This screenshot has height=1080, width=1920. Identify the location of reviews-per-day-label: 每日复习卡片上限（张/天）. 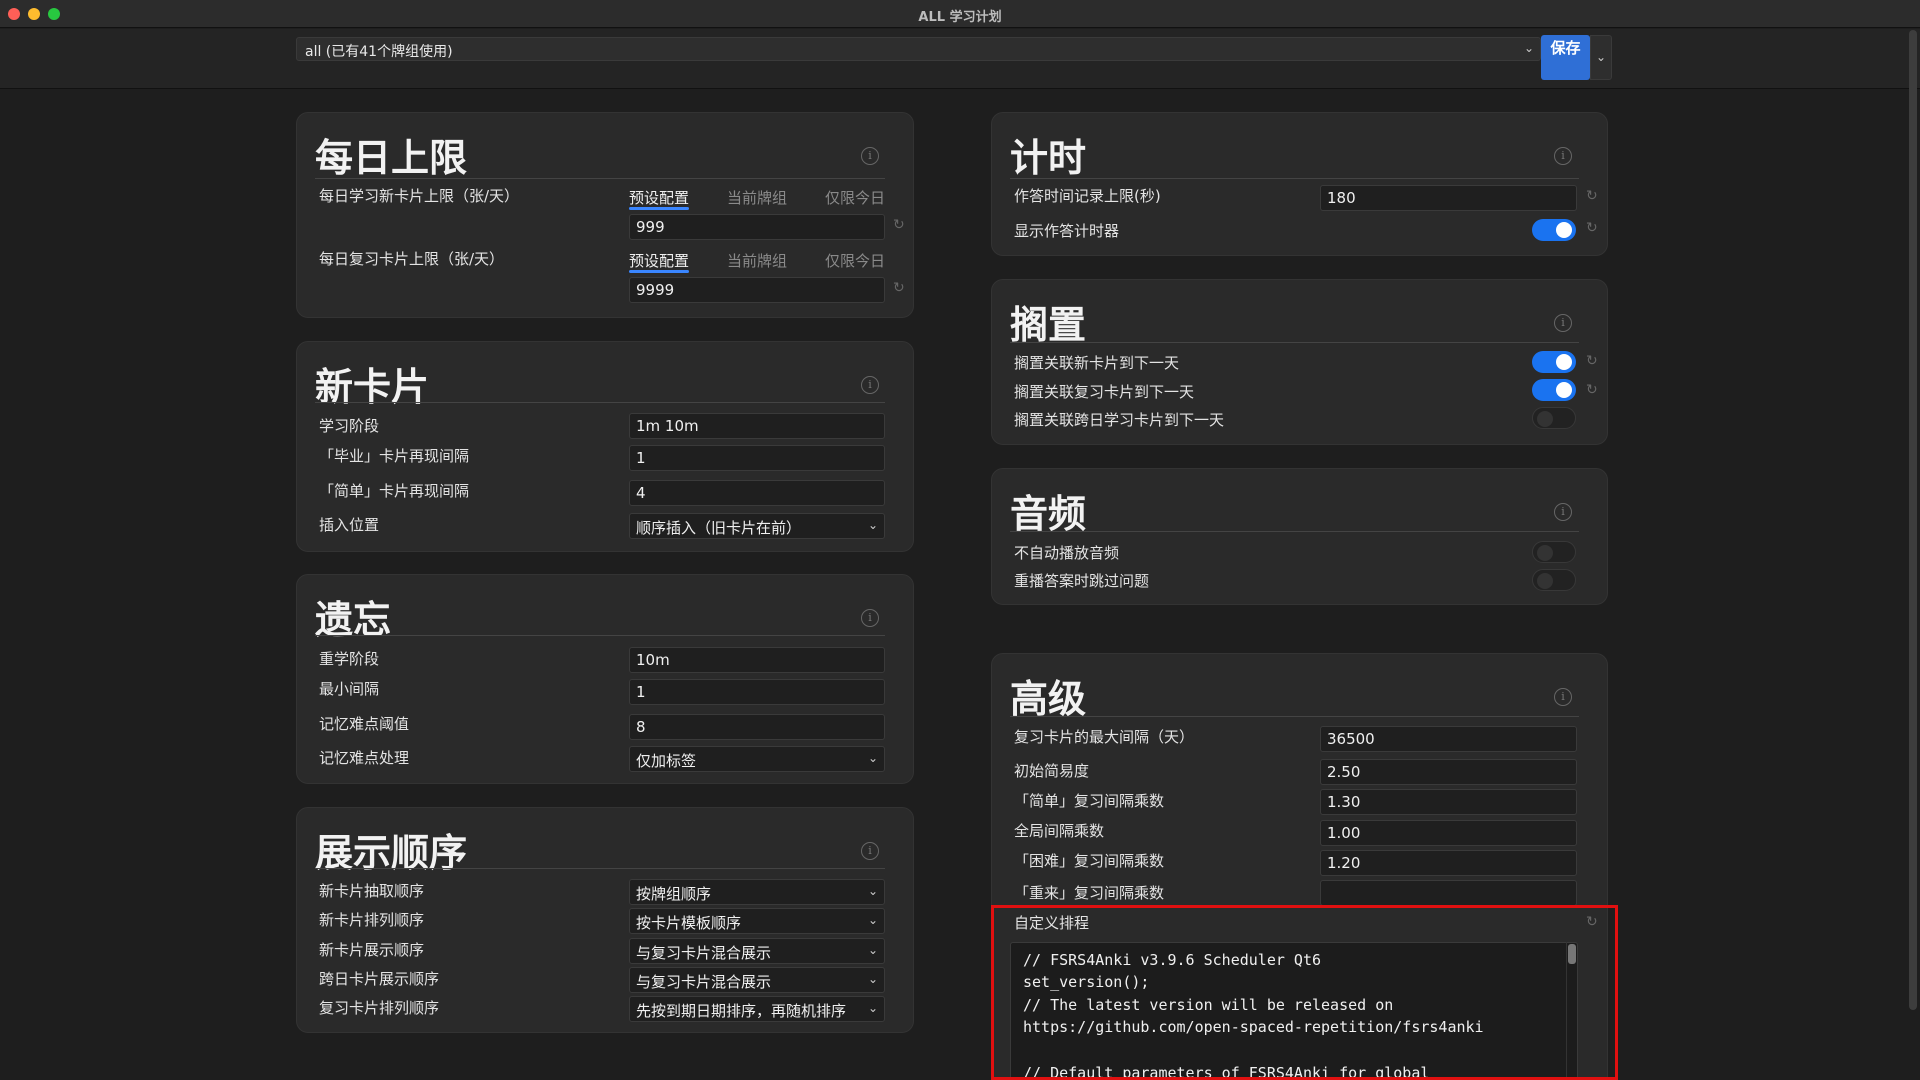
(412, 259).